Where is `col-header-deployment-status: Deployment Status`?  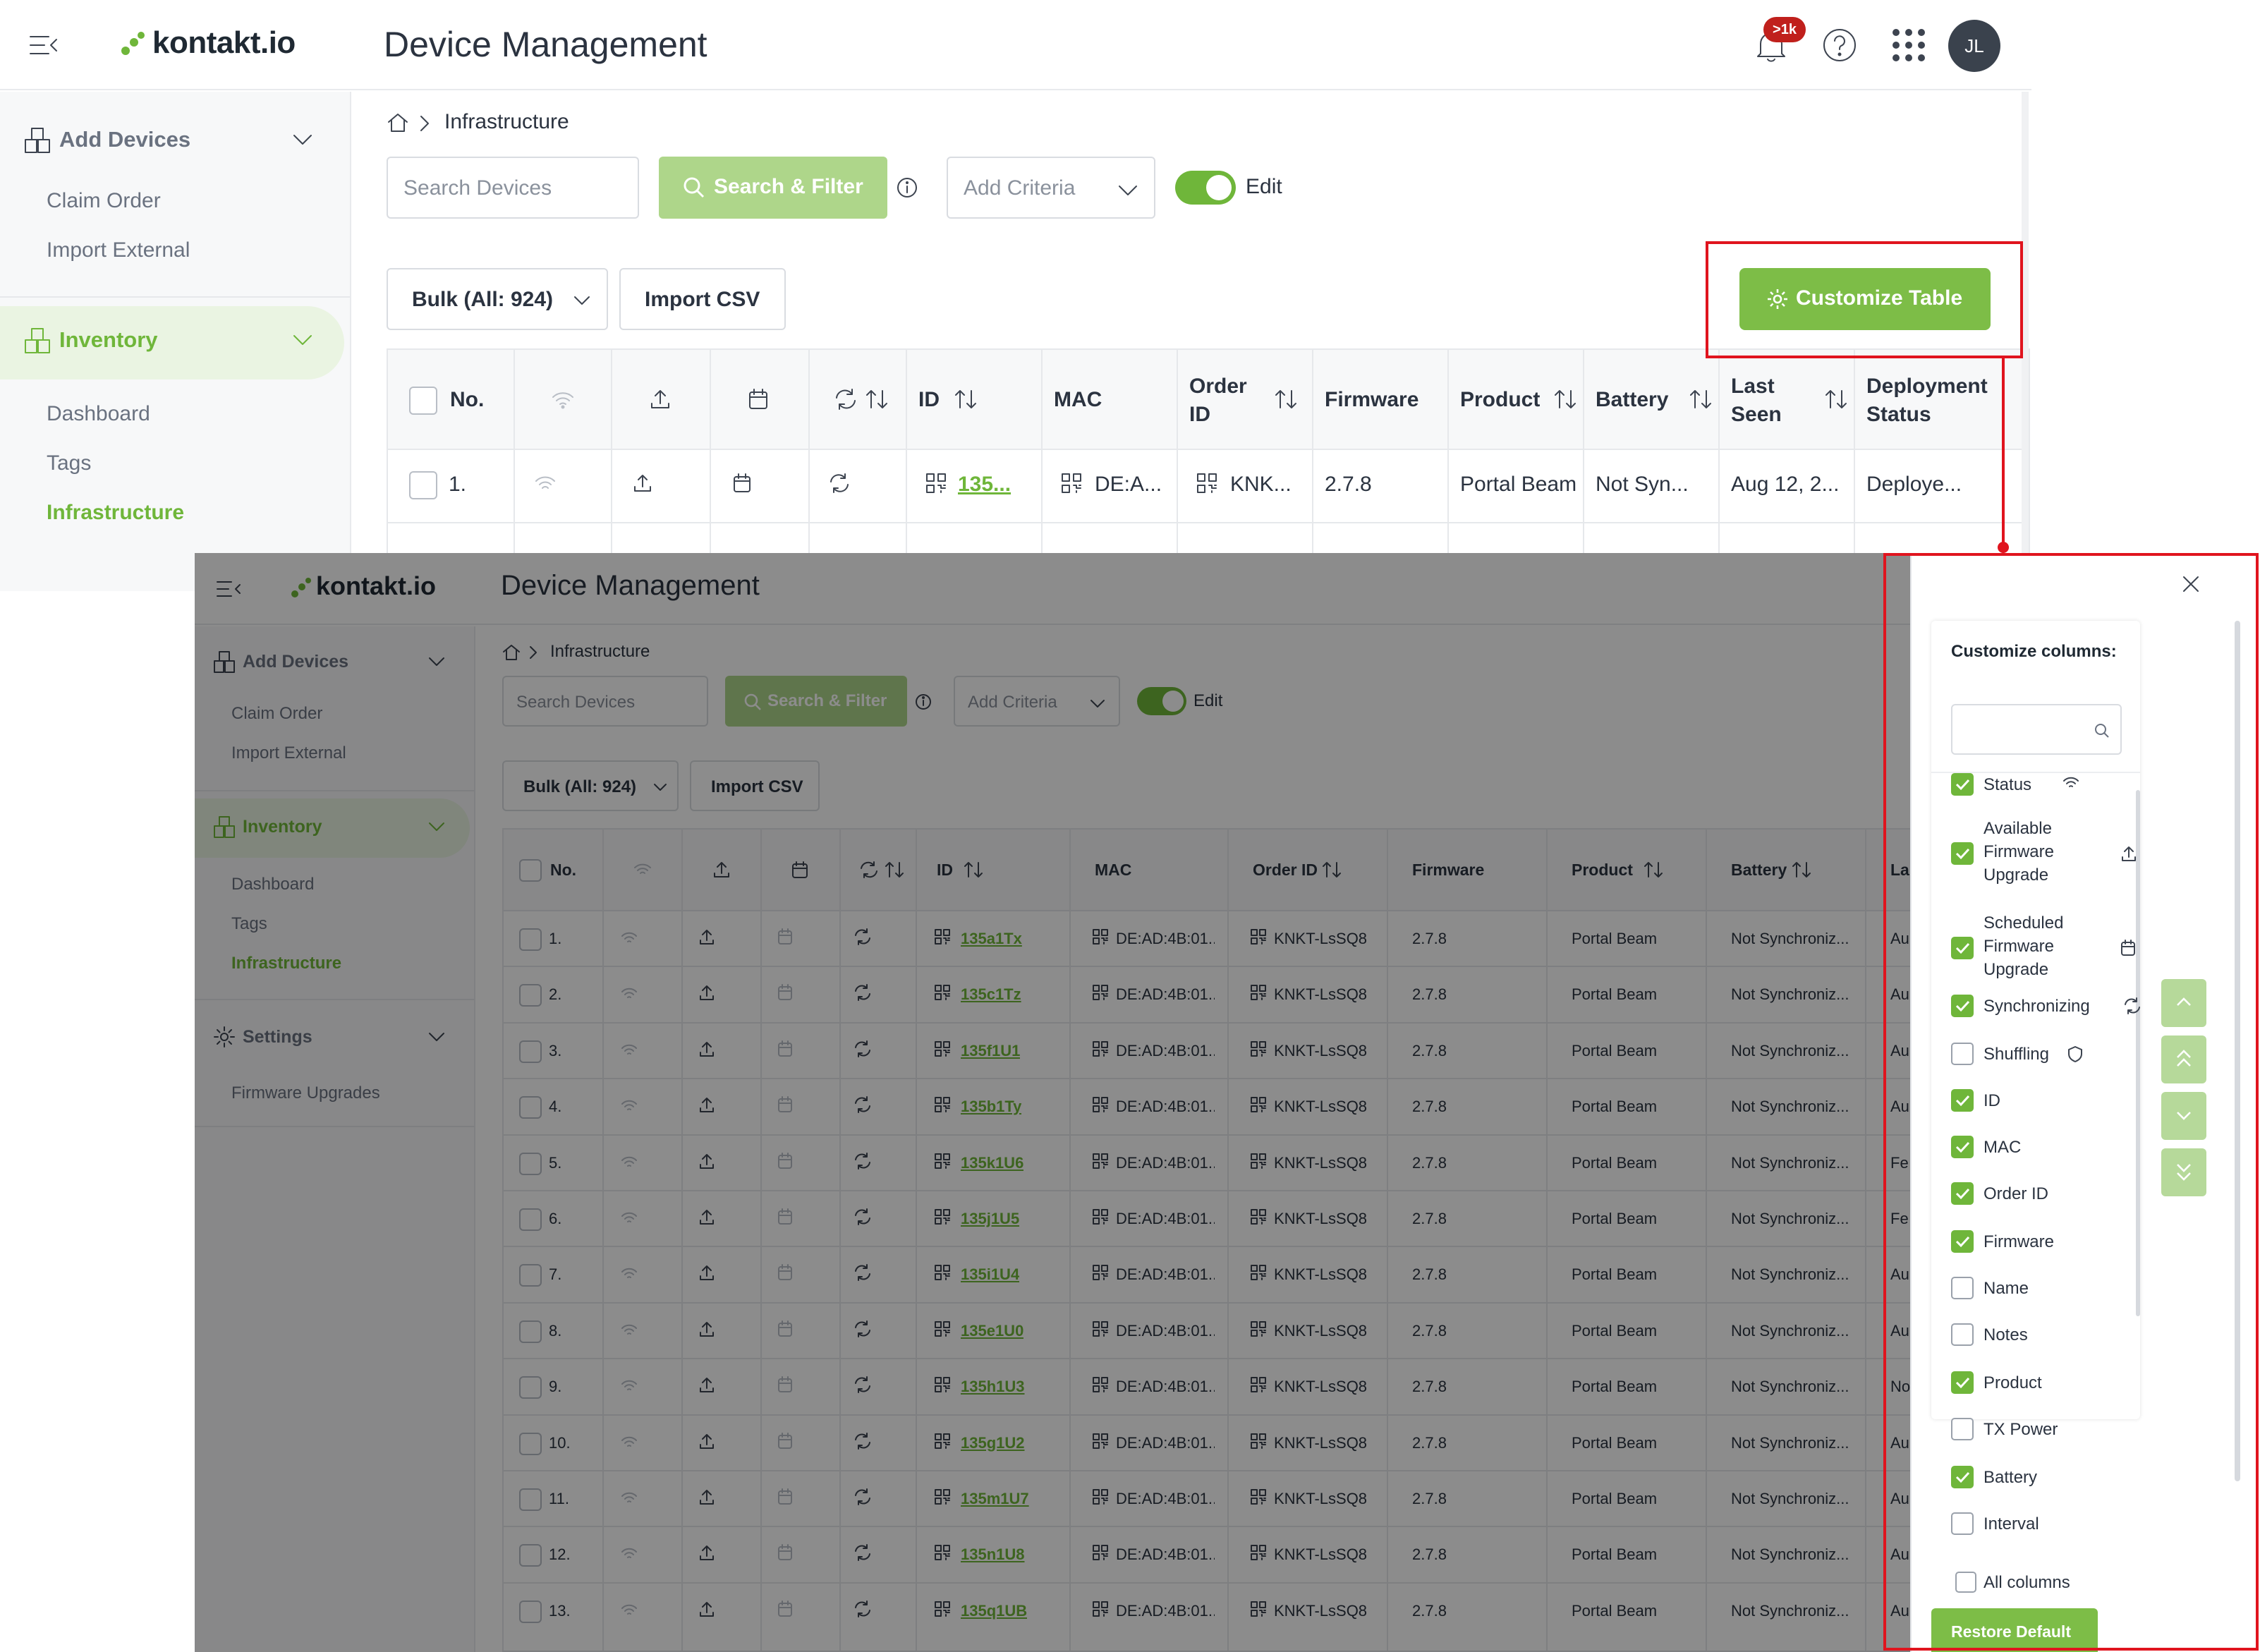
col-header-deployment-status: Deployment Status is located at coordinates (1948, 400).